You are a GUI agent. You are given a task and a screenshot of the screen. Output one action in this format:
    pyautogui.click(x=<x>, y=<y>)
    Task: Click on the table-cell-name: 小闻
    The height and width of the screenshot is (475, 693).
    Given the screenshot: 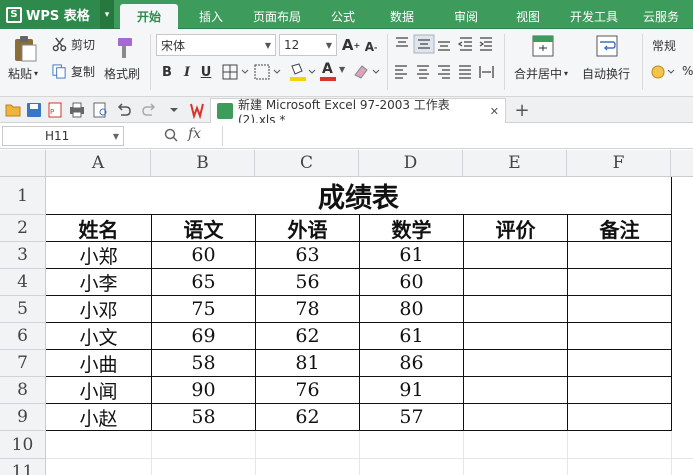 What is the action you would take?
    pyautogui.click(x=98, y=390)
    